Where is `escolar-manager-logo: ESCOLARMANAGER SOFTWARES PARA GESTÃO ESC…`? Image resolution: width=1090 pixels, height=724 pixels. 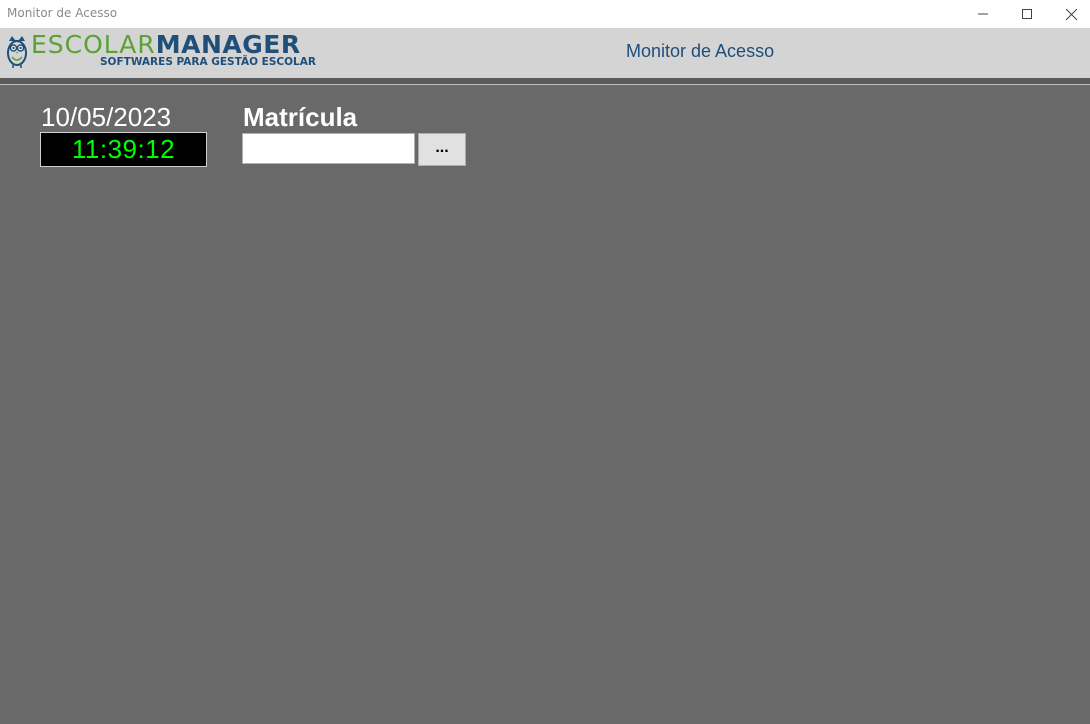
escolar-manager-logo: ESCOLARMANAGER SOFTWARES PARA GESTÃO ESC… is located at coordinates (160, 51).